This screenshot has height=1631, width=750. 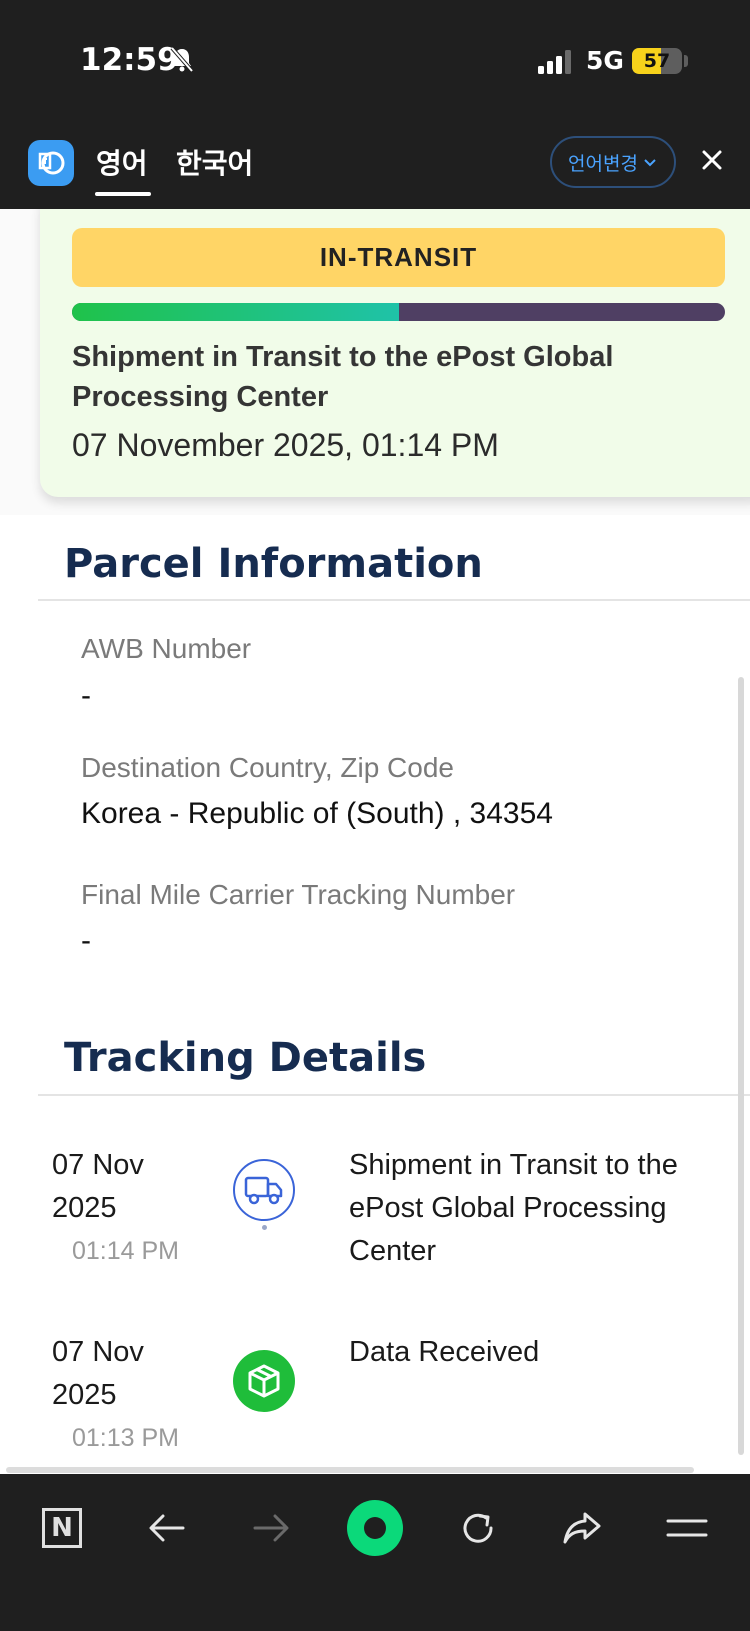 I want to click on truck-icon, so click(x=264, y=1190).